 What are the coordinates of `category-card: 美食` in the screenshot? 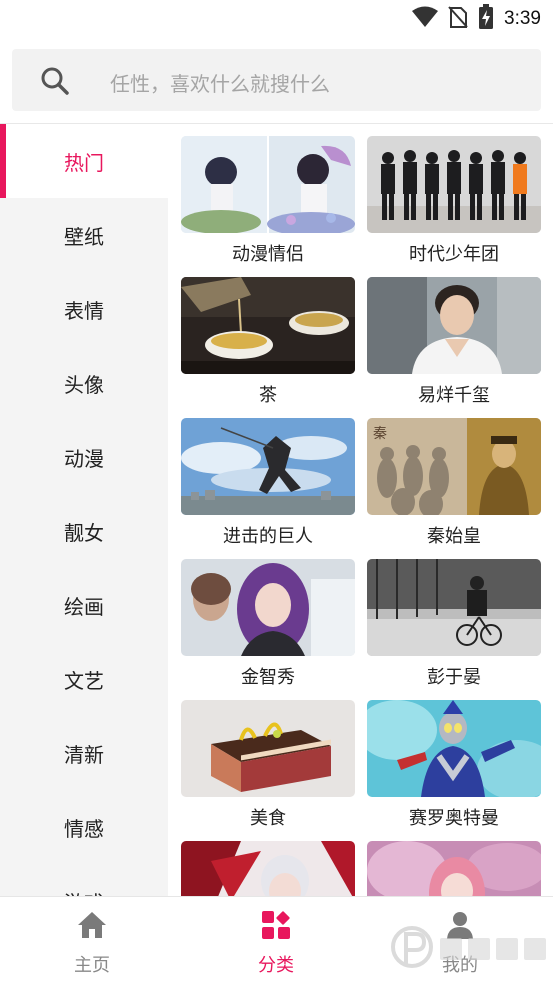 It's located at (268, 765).